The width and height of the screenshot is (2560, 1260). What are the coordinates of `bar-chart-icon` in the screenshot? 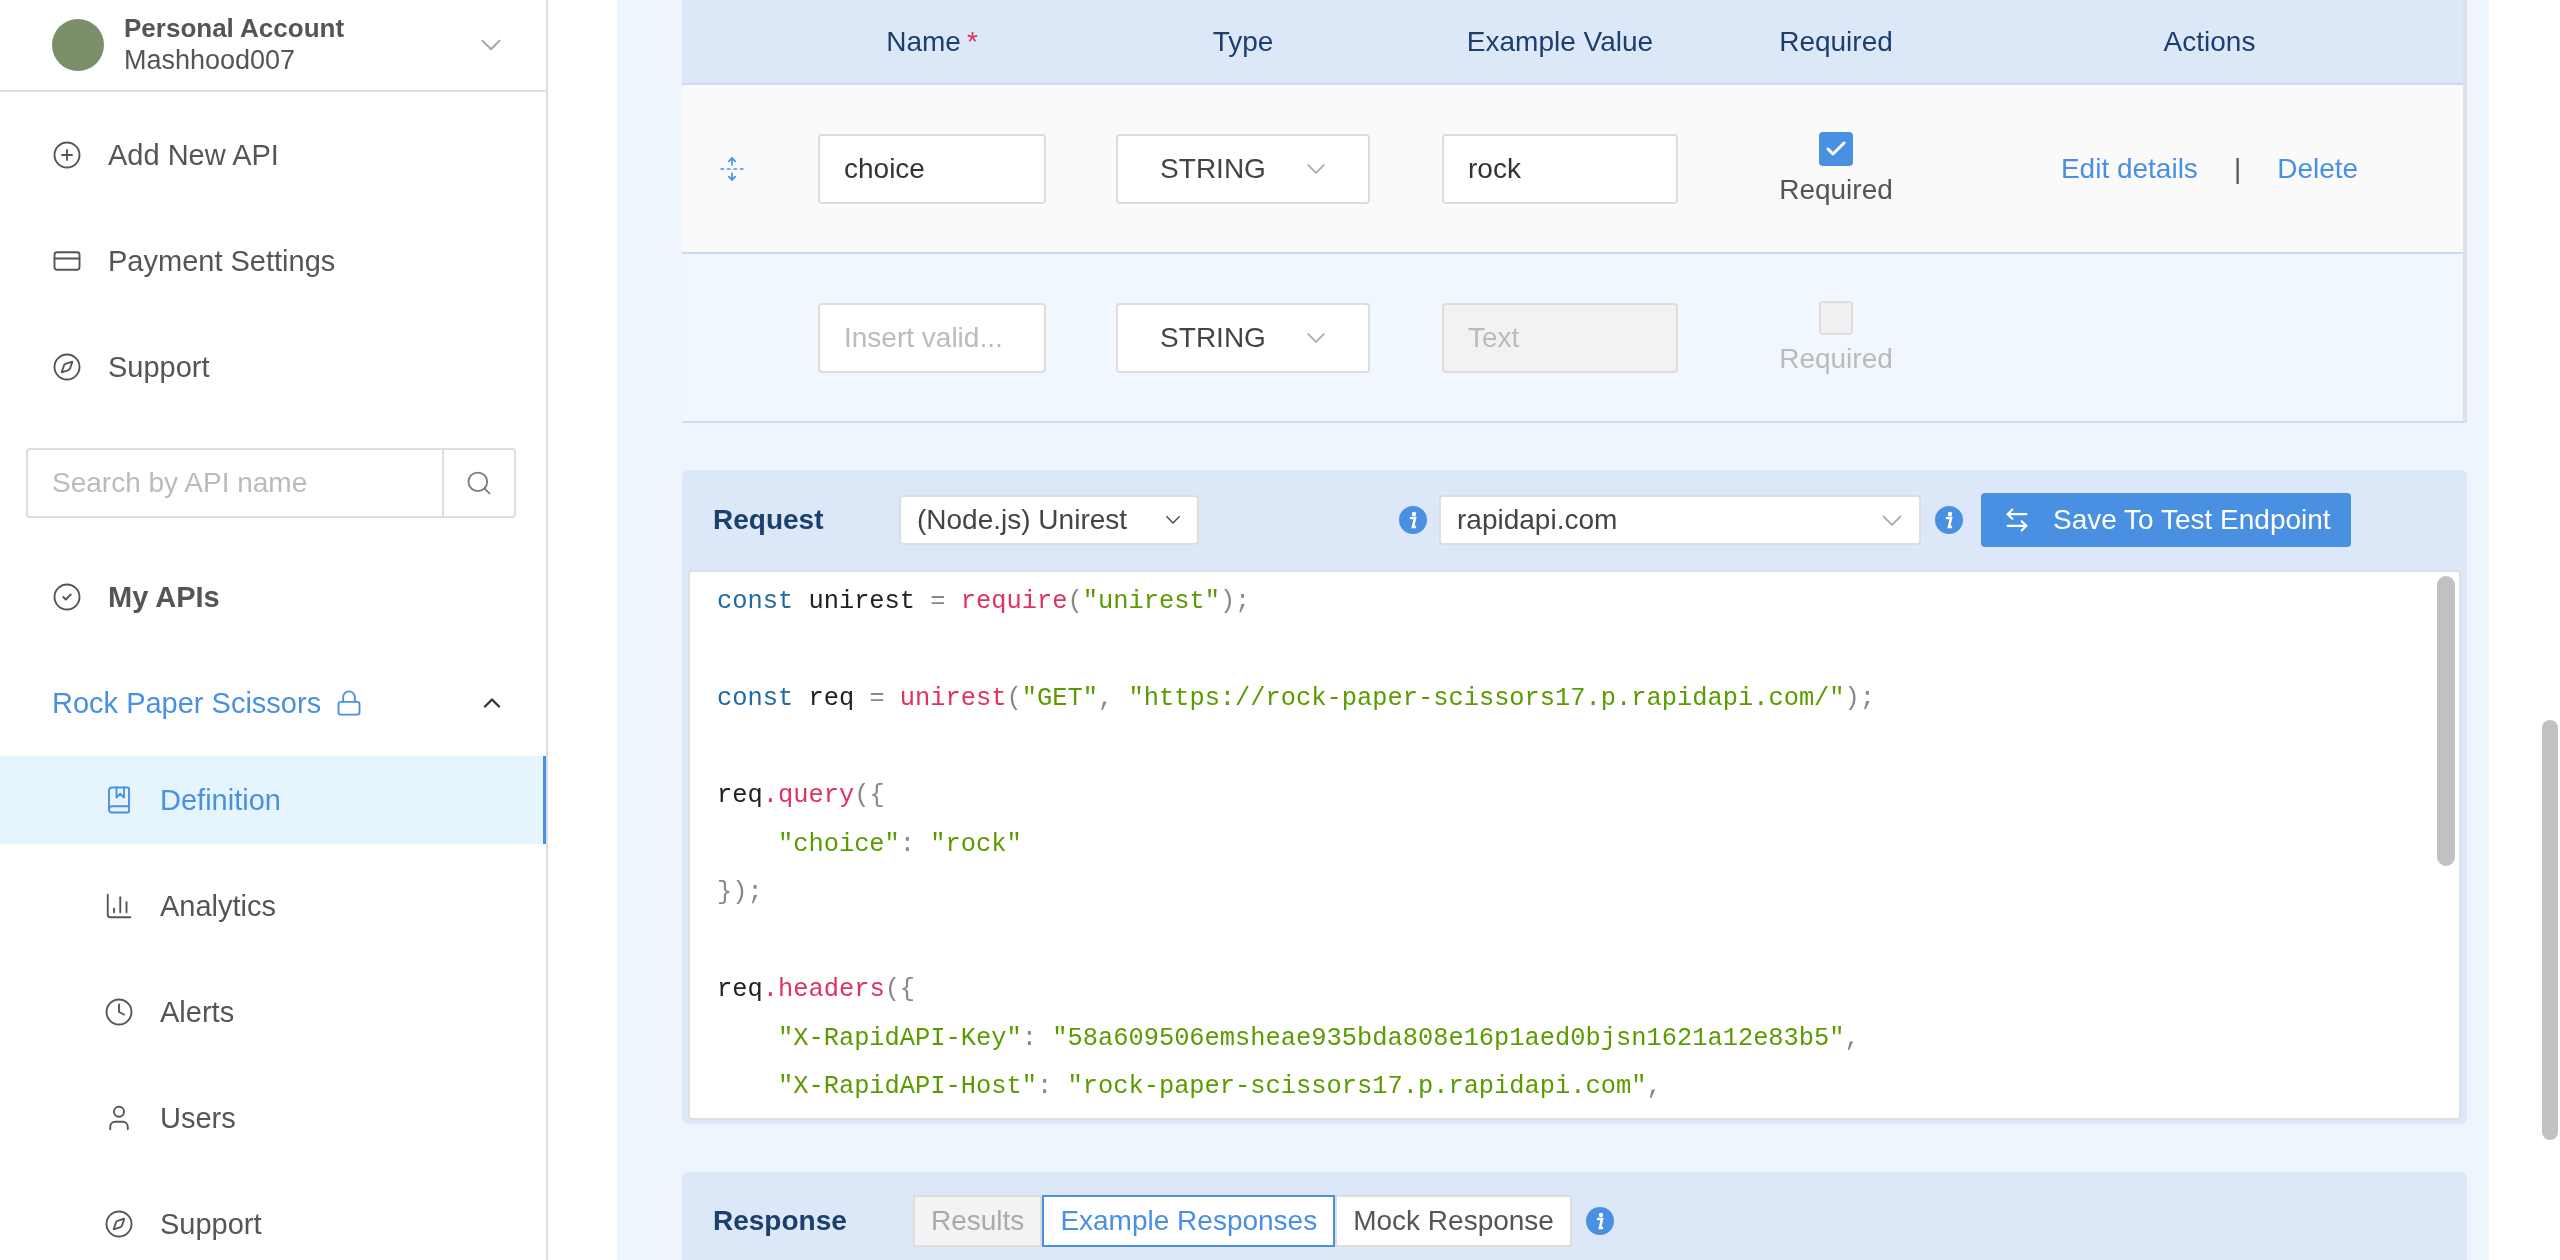 It's located at (119, 906).